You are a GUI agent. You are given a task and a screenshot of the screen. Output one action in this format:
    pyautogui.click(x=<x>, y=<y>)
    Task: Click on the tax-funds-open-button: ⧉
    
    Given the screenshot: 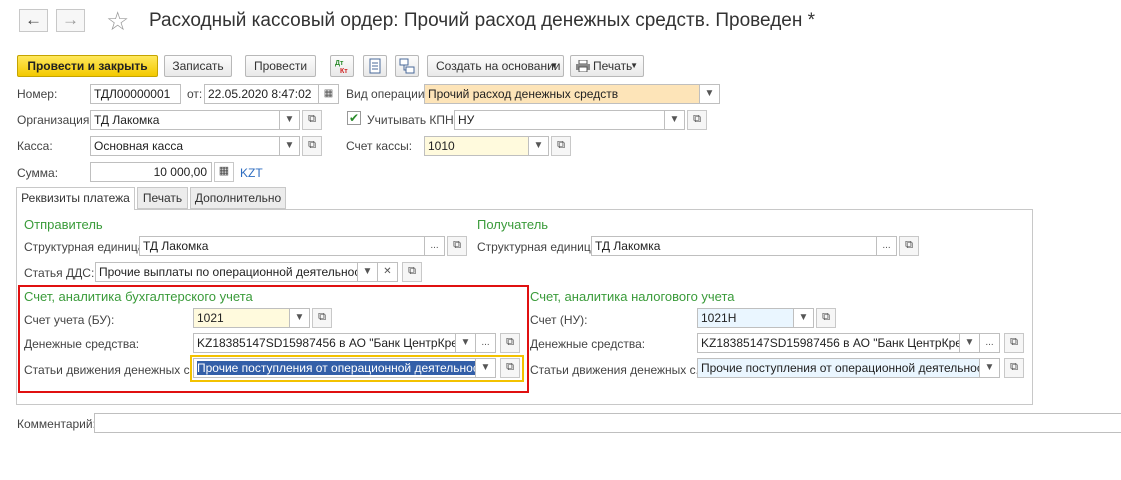 What is the action you would take?
    pyautogui.click(x=1014, y=343)
    